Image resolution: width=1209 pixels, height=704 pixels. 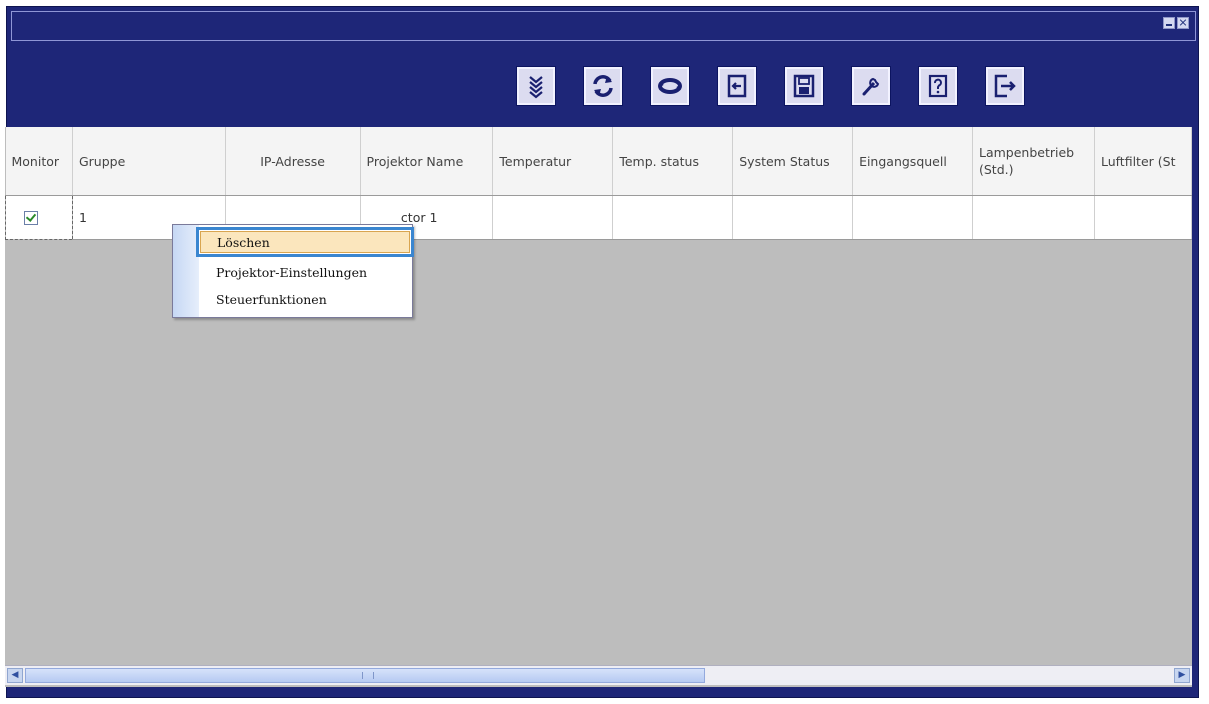 I want to click on scroll-right-icon: ▶, so click(x=1182, y=675).